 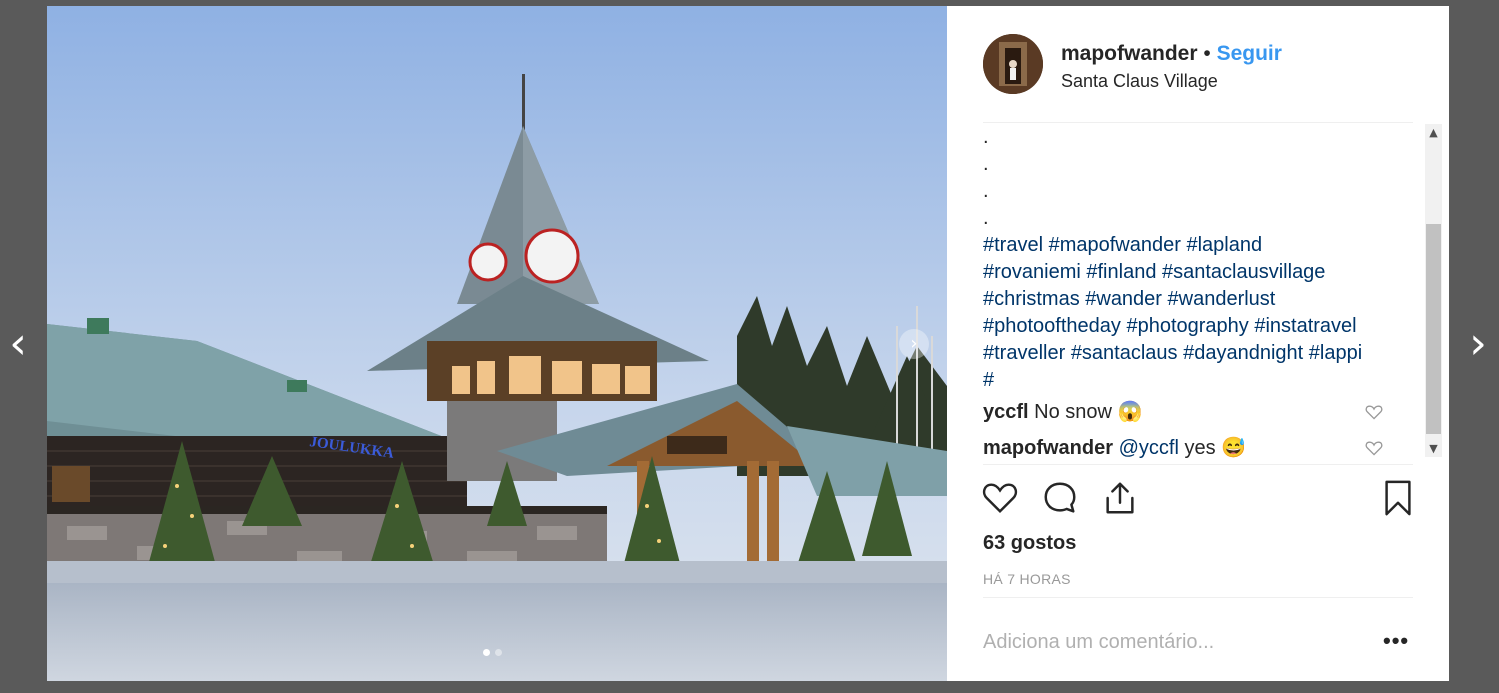 I want to click on carousel-dot-active, so click(x=486, y=652).